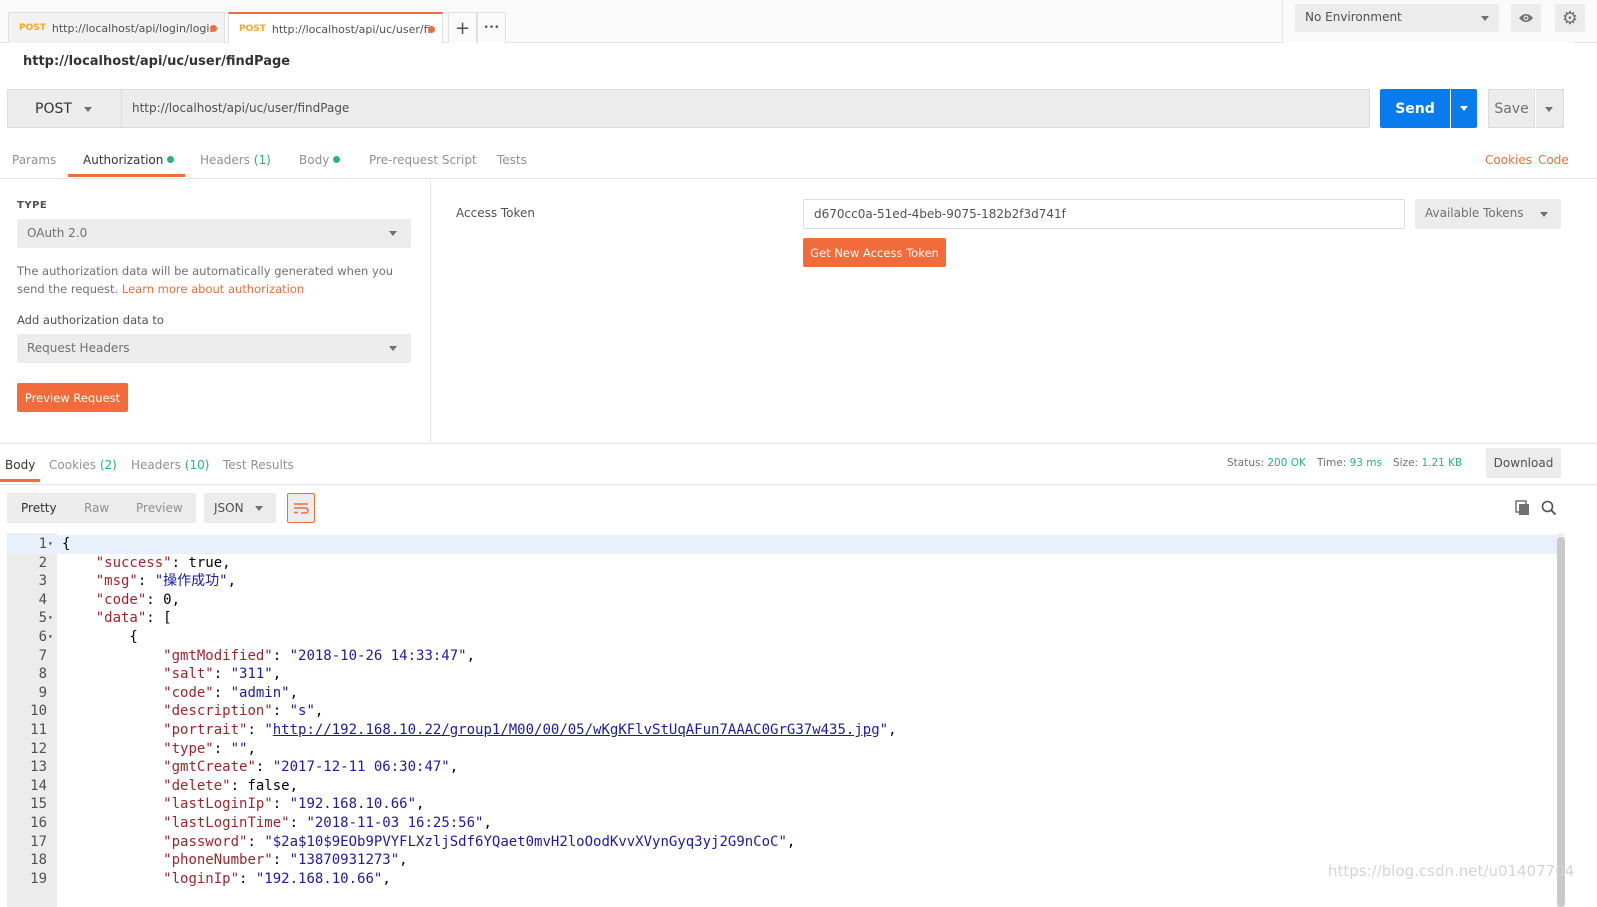 Image resolution: width=1597 pixels, height=907 pixels. What do you see at coordinates (42, 692) in the screenshot?
I see `line-number: 9` at bounding box center [42, 692].